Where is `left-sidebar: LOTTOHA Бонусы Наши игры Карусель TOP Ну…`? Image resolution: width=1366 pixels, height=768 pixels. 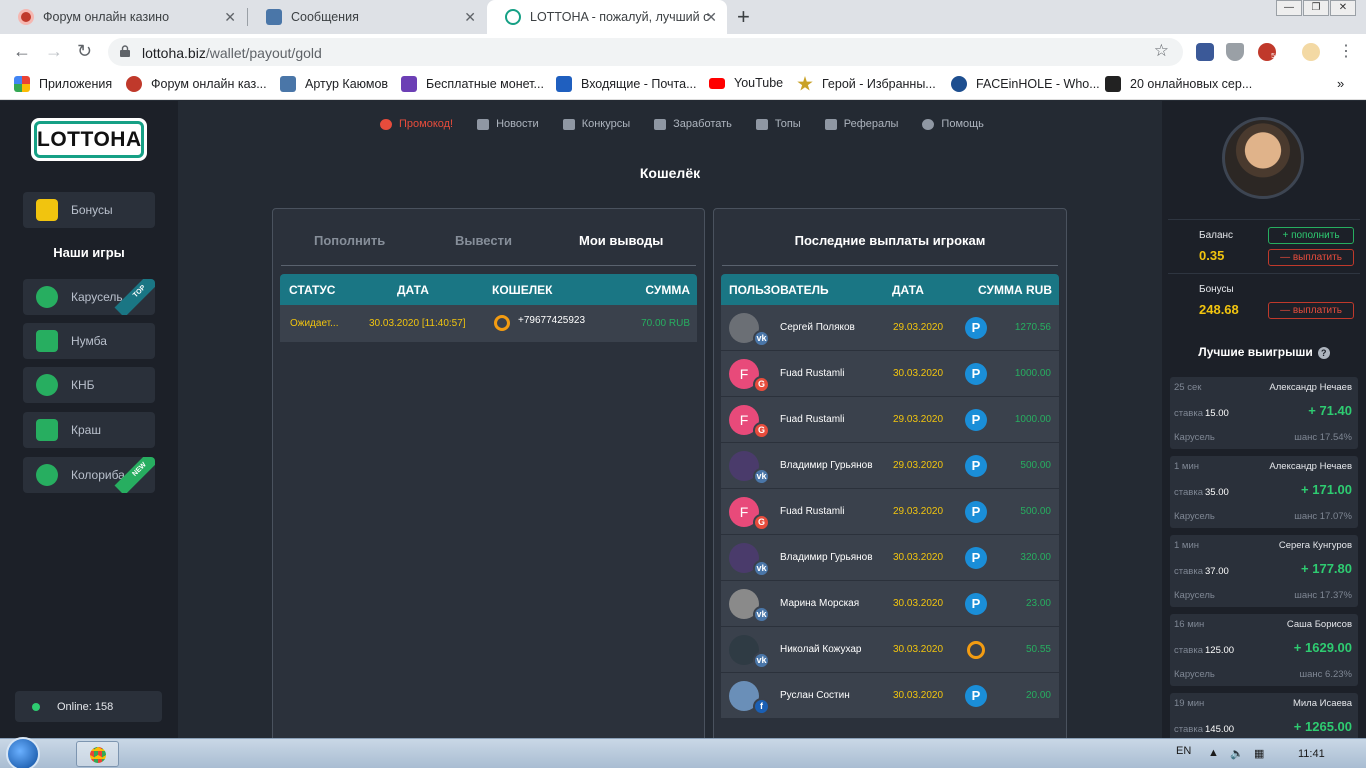 left-sidebar: LOTTOHA Бонусы Наши игры Карусель TOP Ну… is located at coordinates (89, 419).